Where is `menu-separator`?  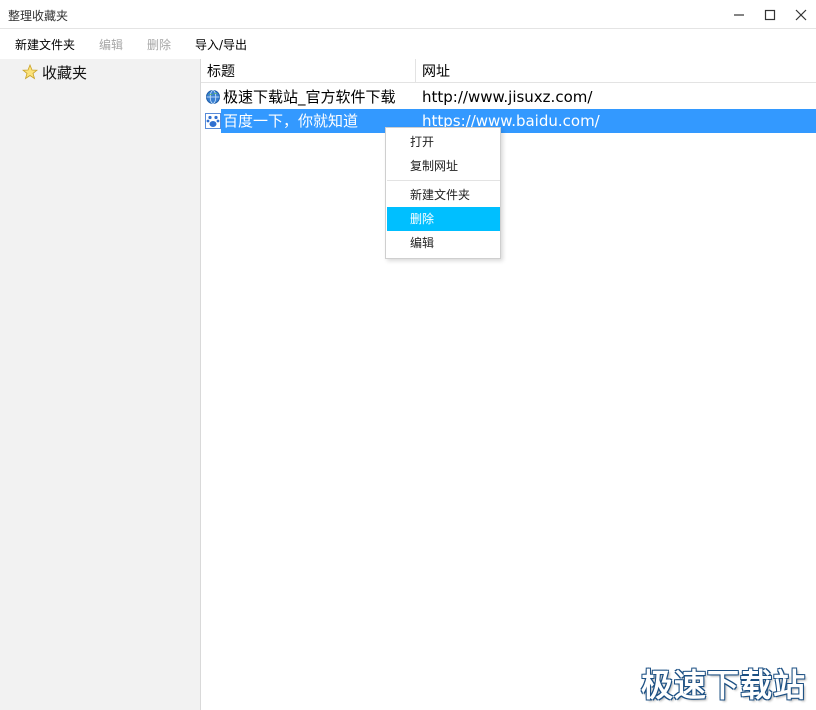 menu-separator is located at coordinates (443, 180).